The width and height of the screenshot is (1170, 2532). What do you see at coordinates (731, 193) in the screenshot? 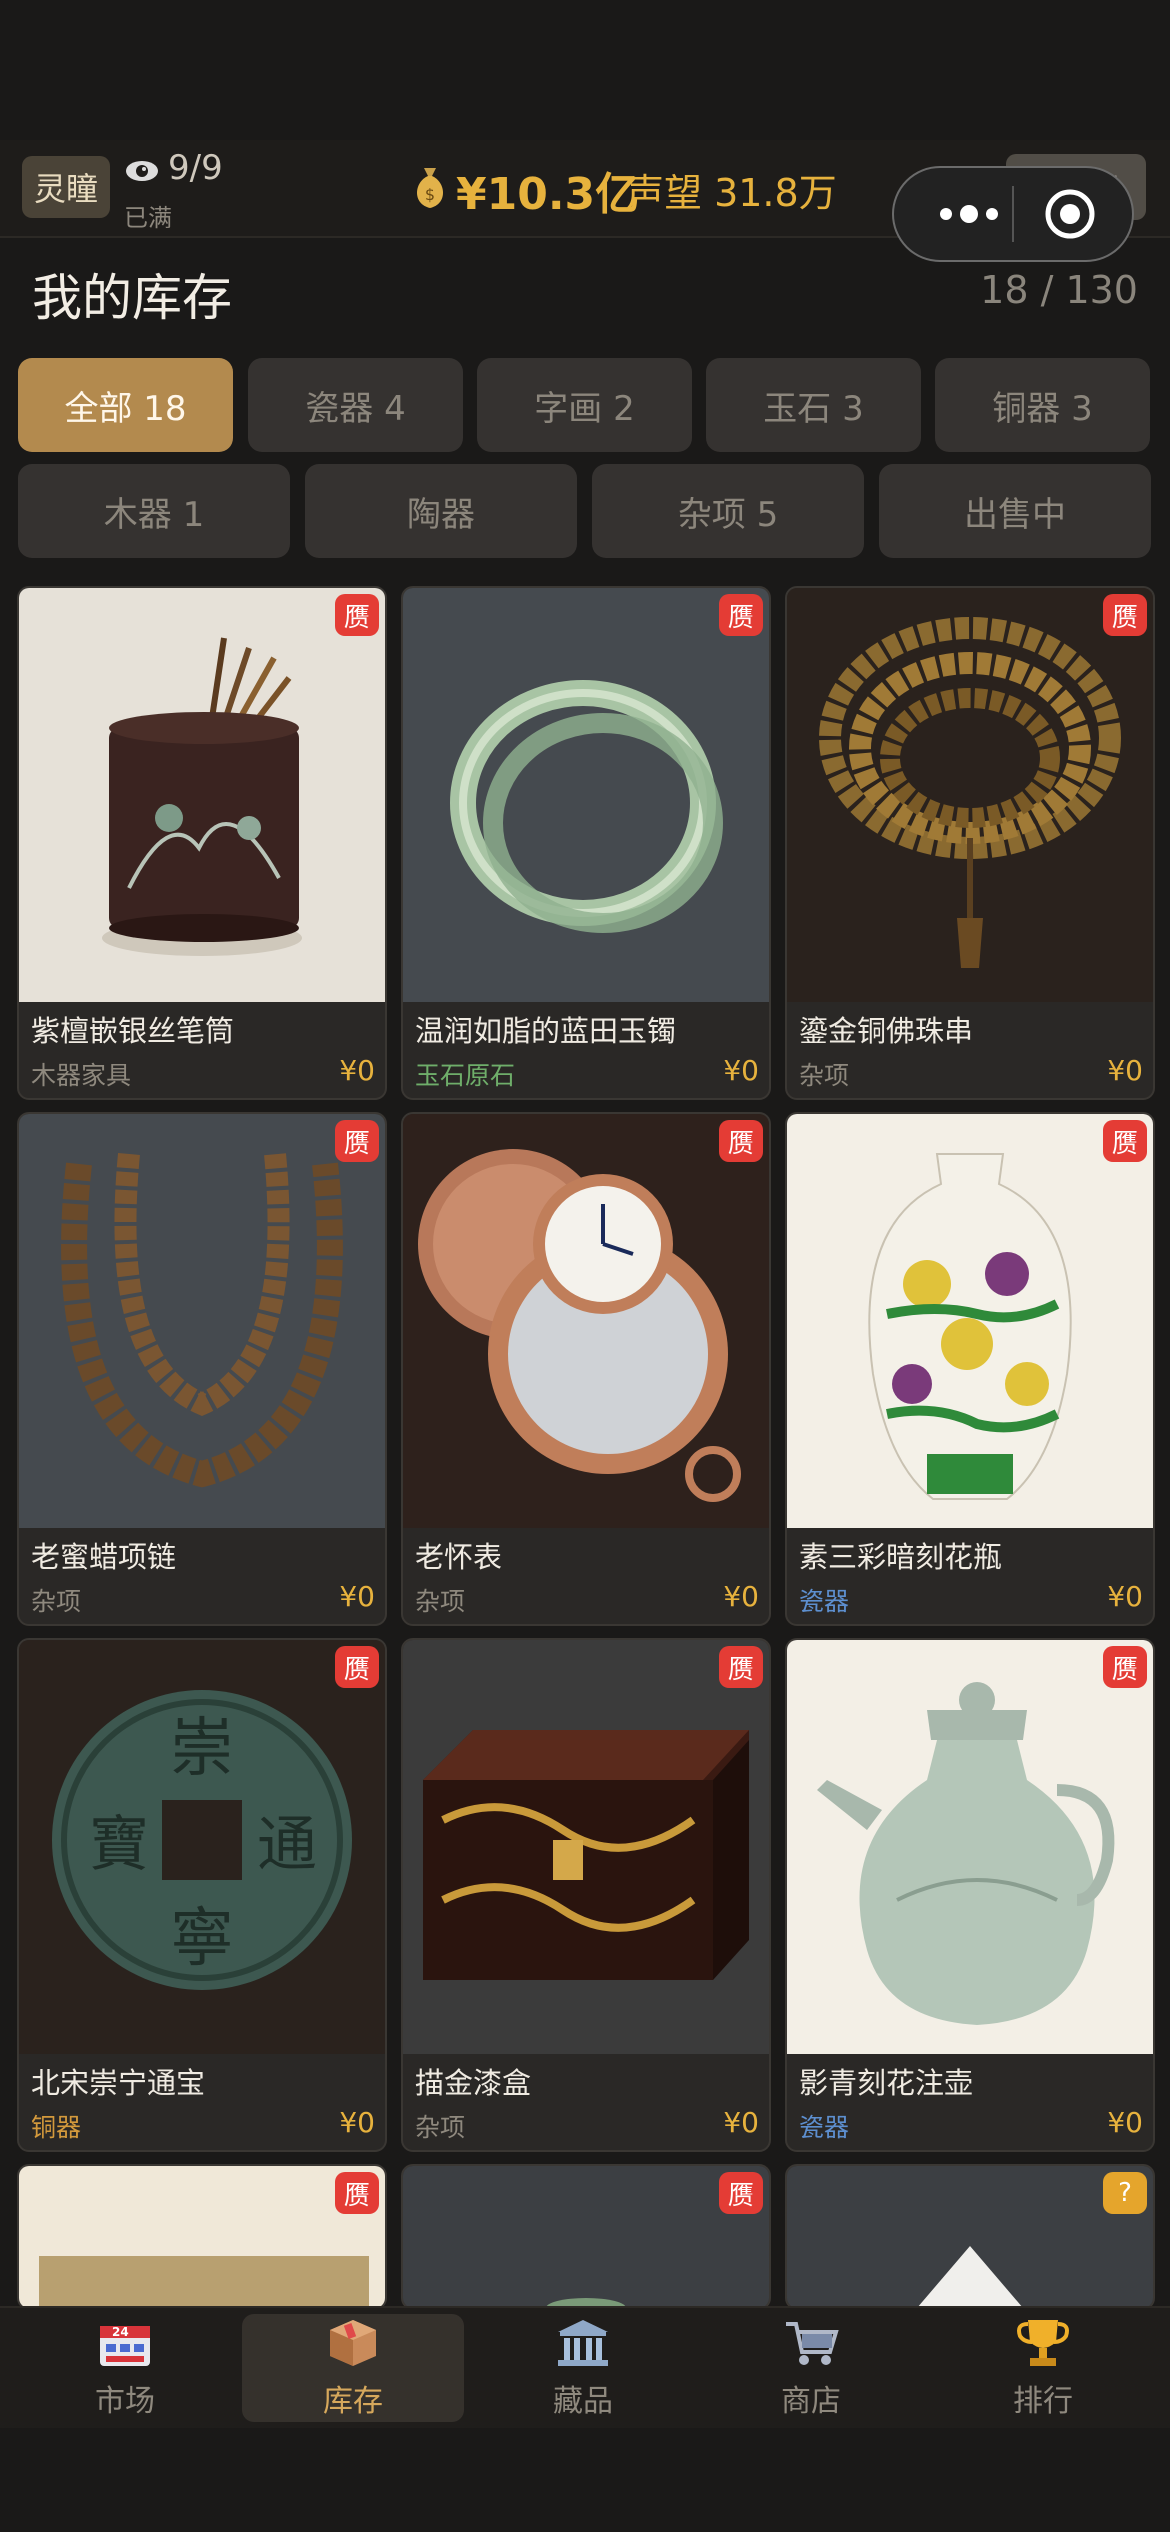
I see `fame-amount: 声望 31.8万` at bounding box center [731, 193].